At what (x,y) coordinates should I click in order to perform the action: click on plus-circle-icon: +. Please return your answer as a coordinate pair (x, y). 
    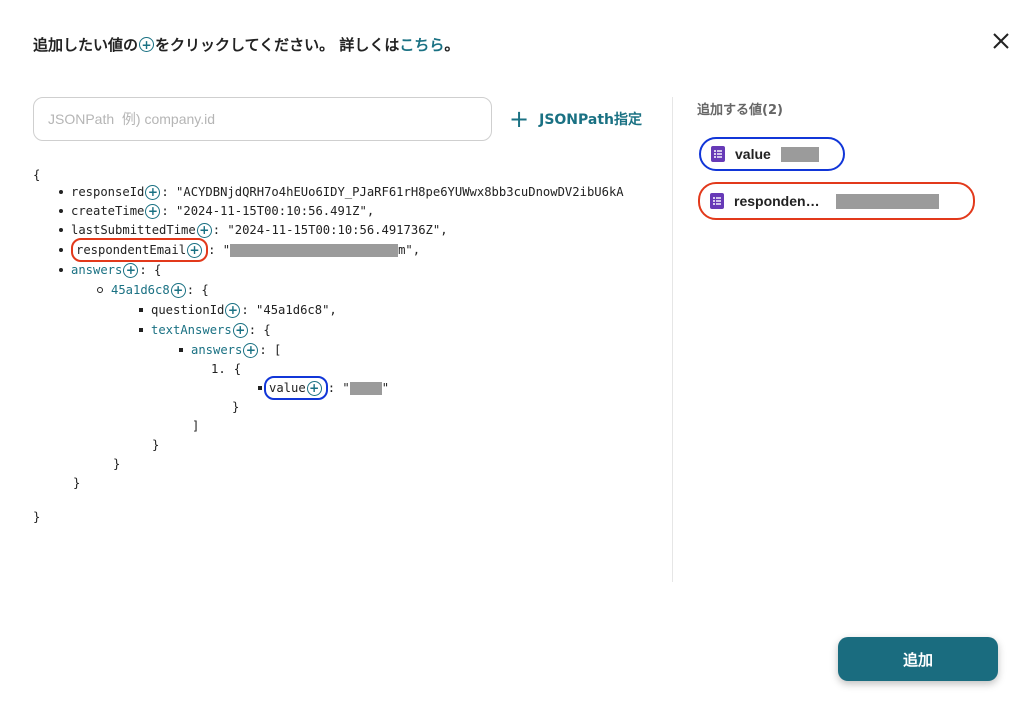
    Looking at the image, I should click on (147, 44).